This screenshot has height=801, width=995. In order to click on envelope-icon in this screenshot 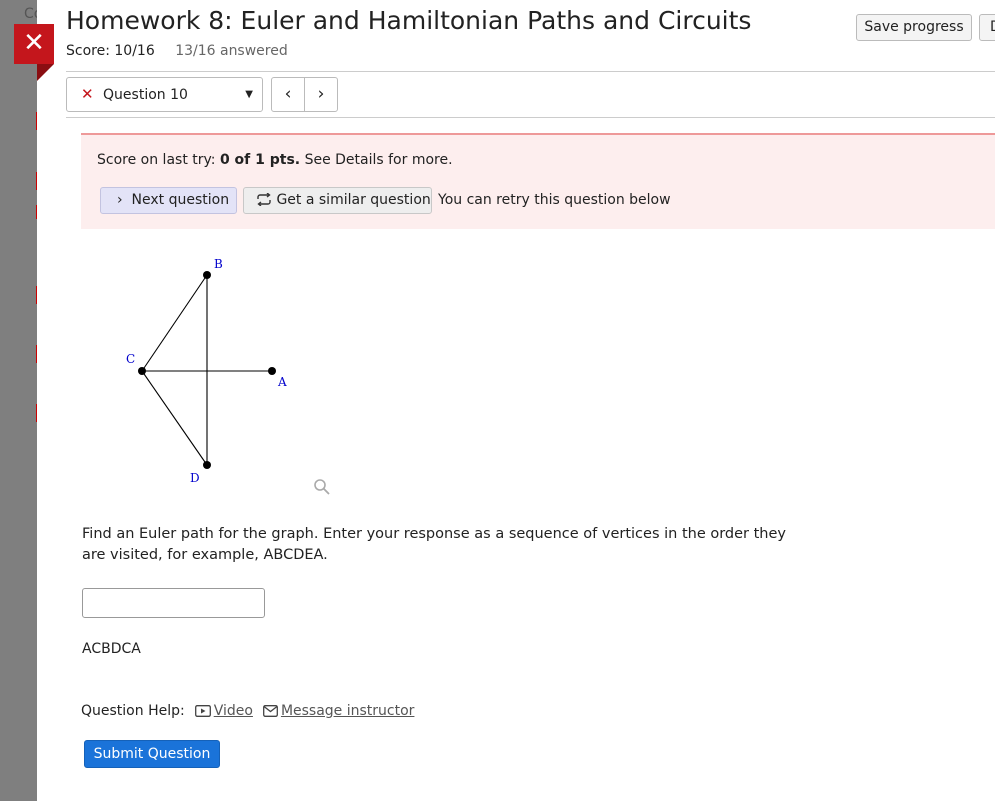, I will do `click(270, 711)`.